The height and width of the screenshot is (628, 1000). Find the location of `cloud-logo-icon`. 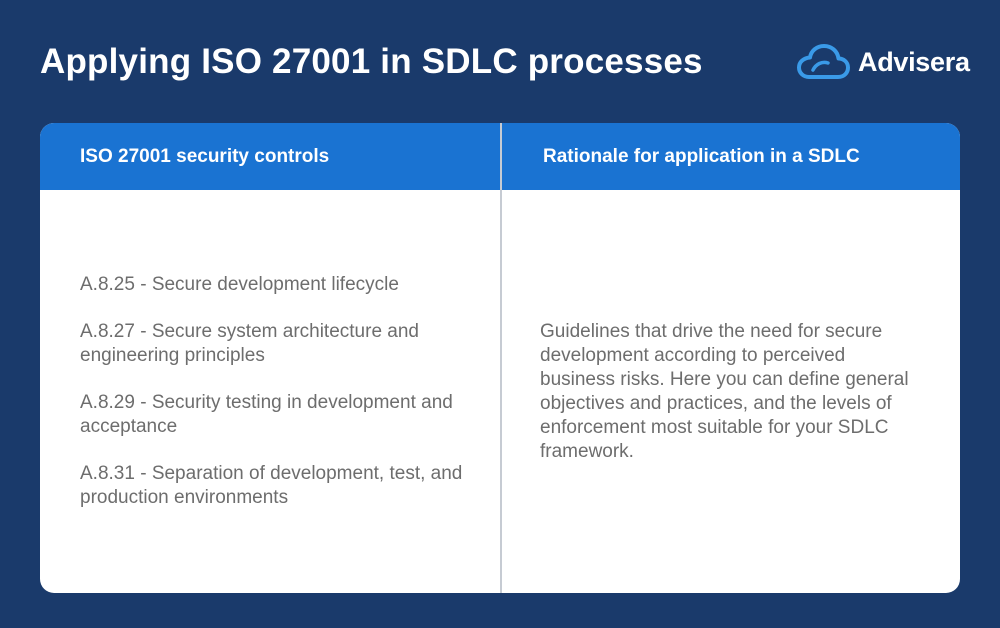

cloud-logo-icon is located at coordinates (823, 61).